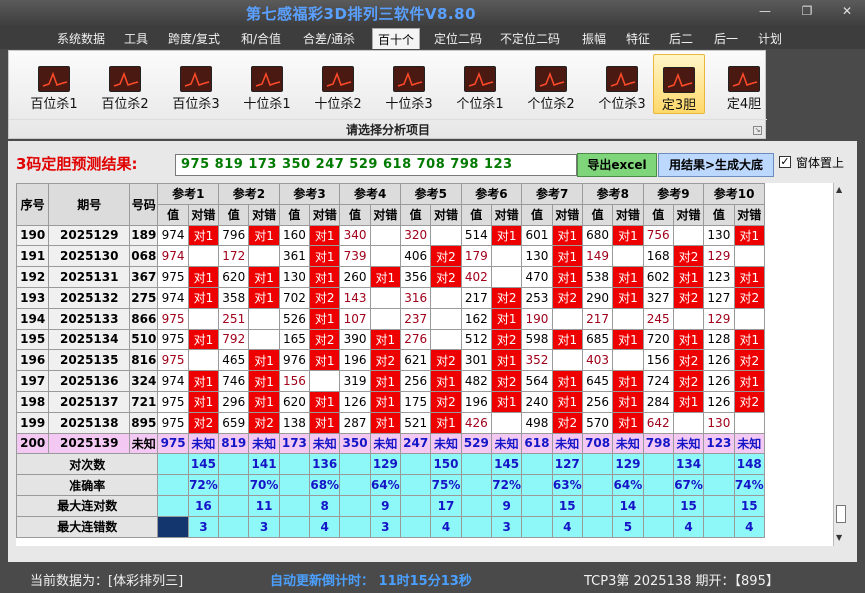 Image resolution: width=865 pixels, height=593 pixels. Describe the element at coordinates (446, 485) in the screenshot. I see `stat-value: 75%` at that location.